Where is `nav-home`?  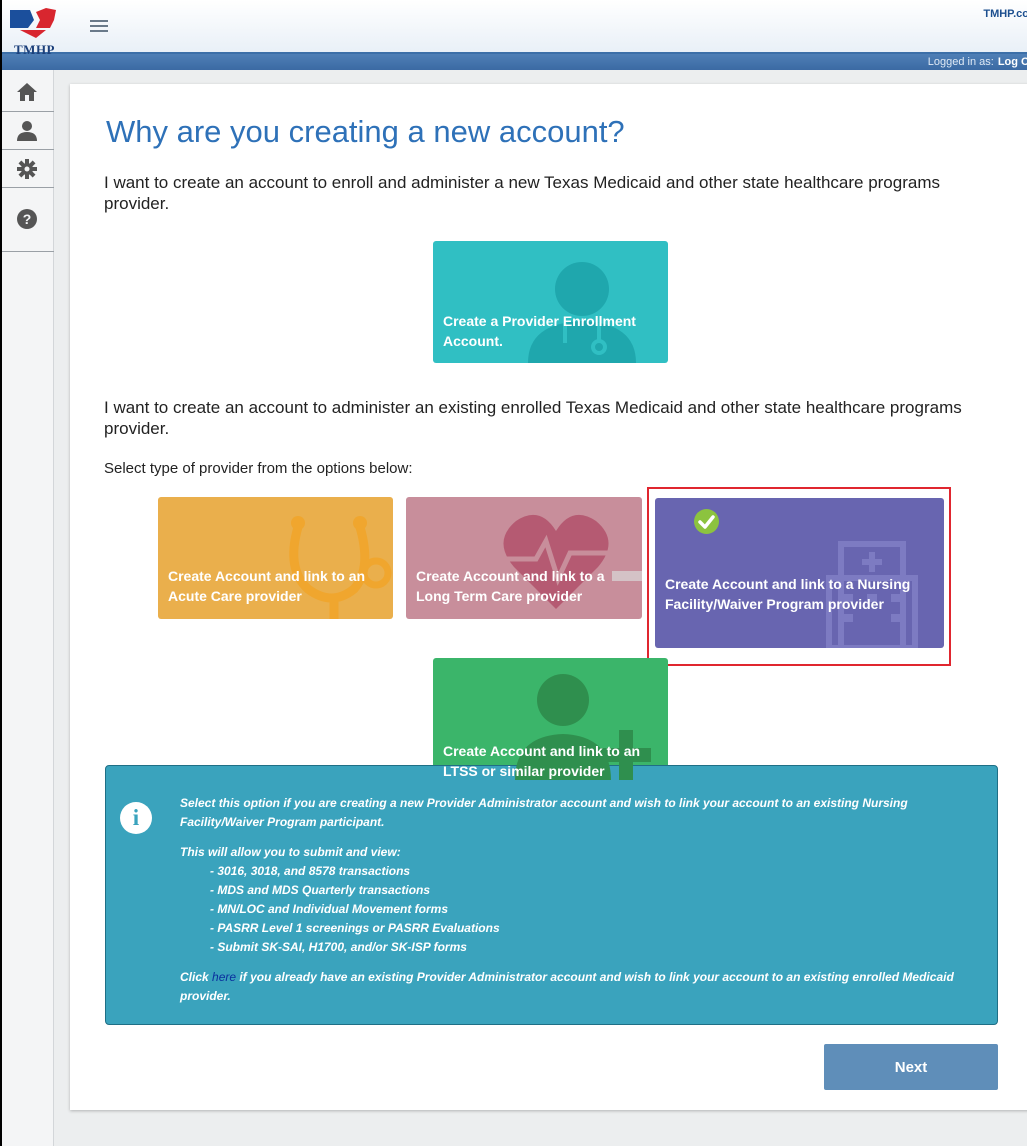 nav-home is located at coordinates (28, 93).